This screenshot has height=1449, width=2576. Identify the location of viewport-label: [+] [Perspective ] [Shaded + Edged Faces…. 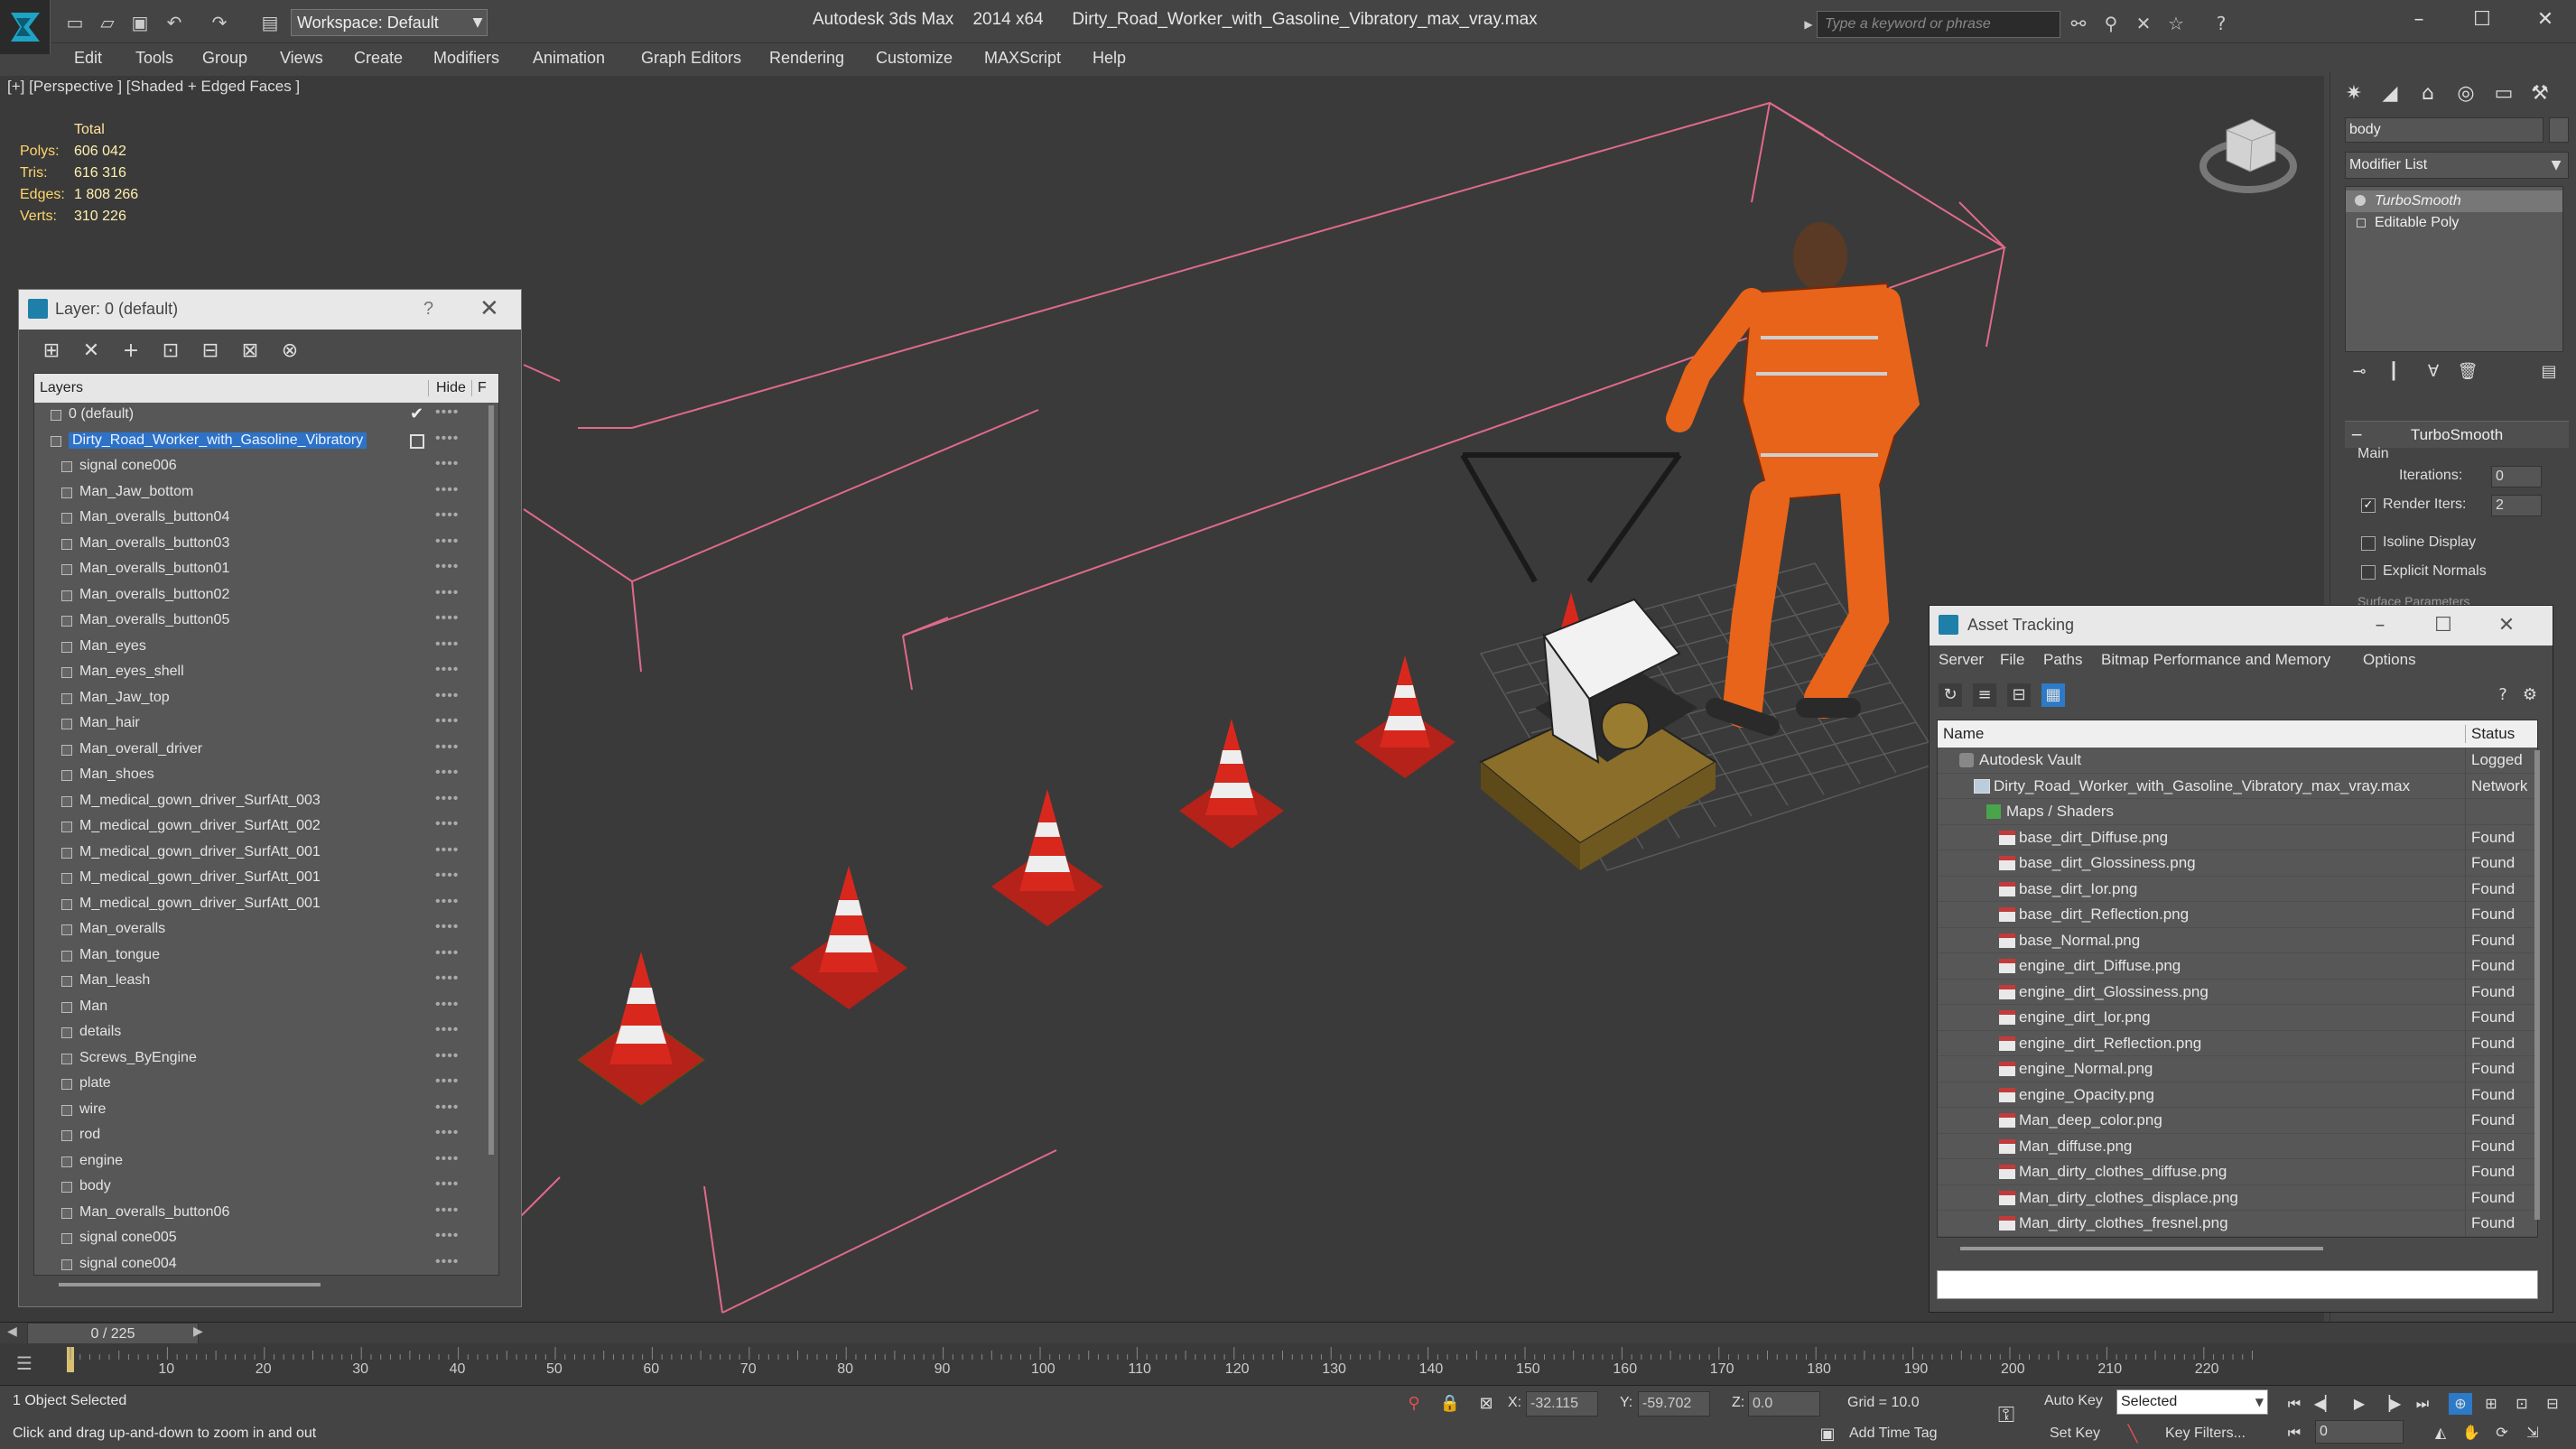
(153, 87).